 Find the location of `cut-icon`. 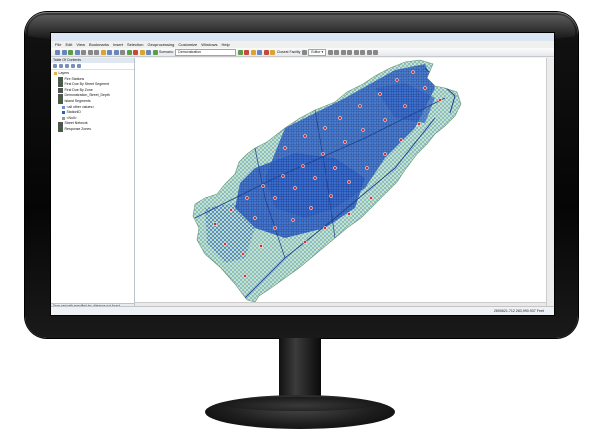

cut-icon is located at coordinates (350, 52).